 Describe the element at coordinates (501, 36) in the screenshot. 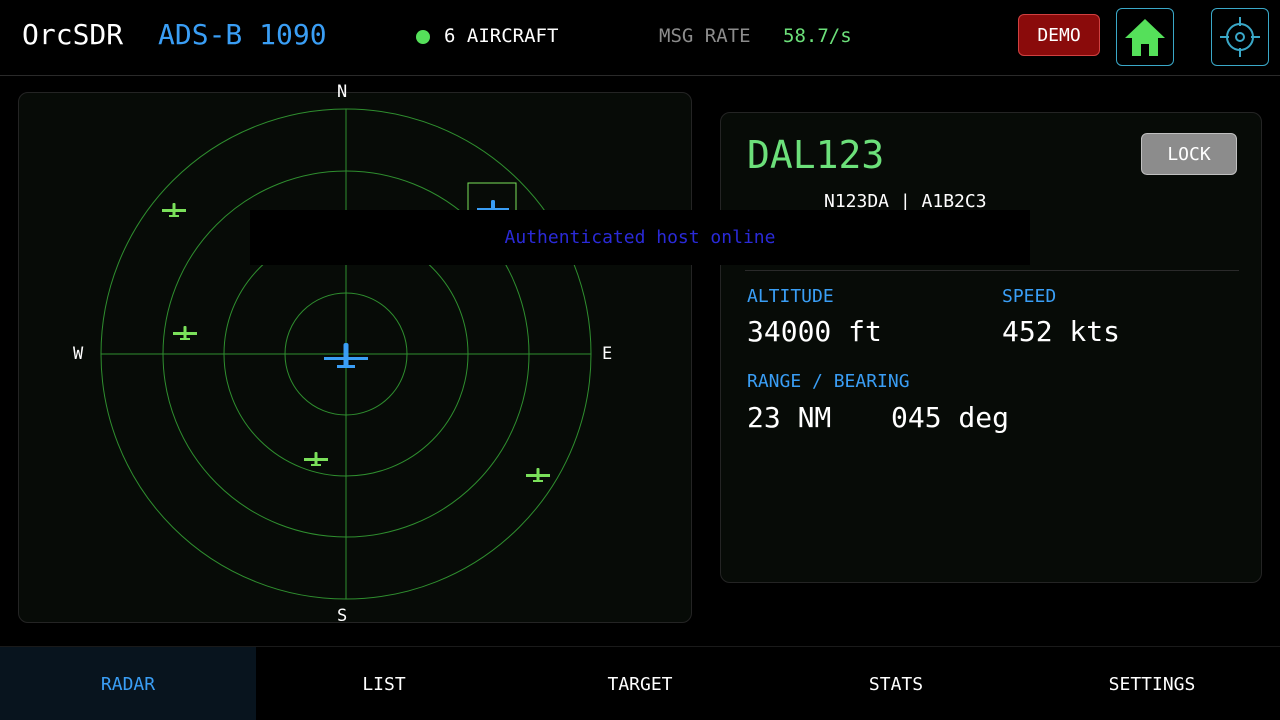

I see `aircraft-count: 6 AIRCRAFT` at that location.